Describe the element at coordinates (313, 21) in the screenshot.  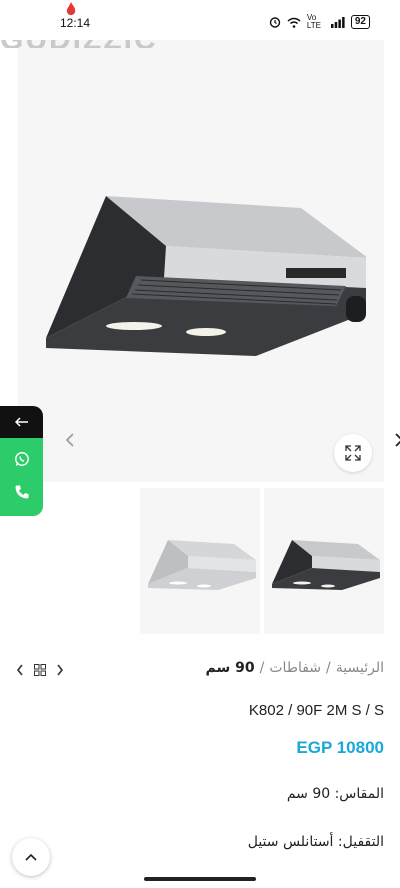
I see `network-label: Vo LTE` at that location.